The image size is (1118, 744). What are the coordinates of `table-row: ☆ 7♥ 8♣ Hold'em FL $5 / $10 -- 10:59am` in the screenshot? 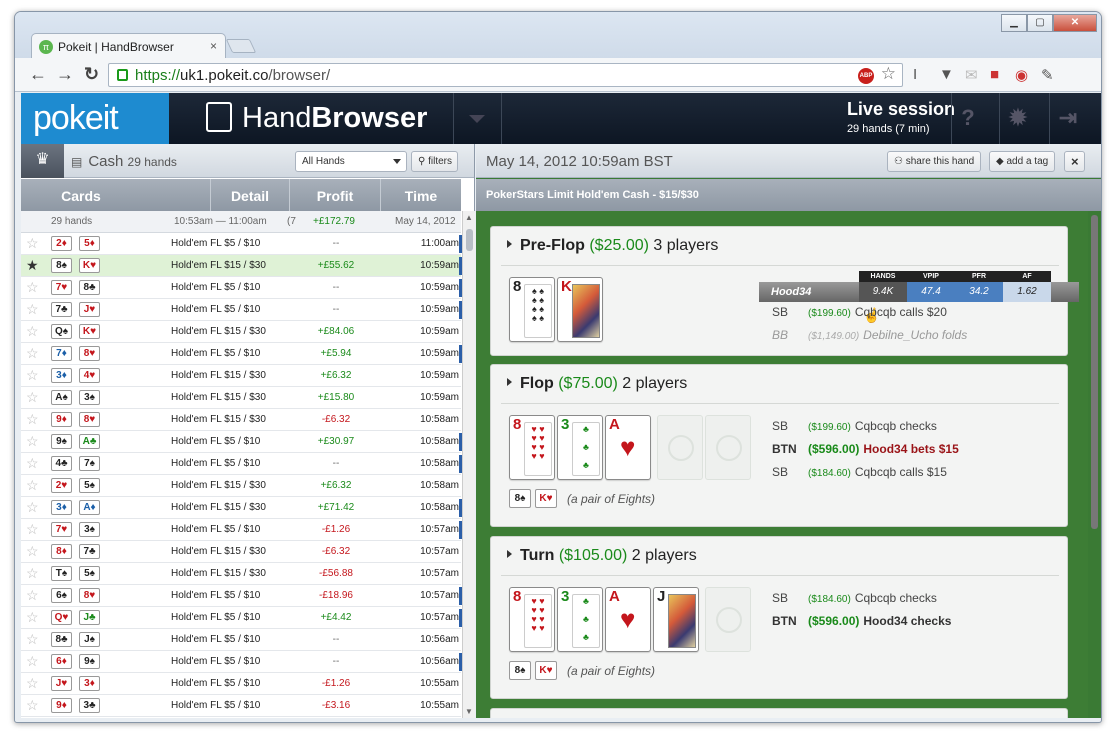 It's located at (241, 288).